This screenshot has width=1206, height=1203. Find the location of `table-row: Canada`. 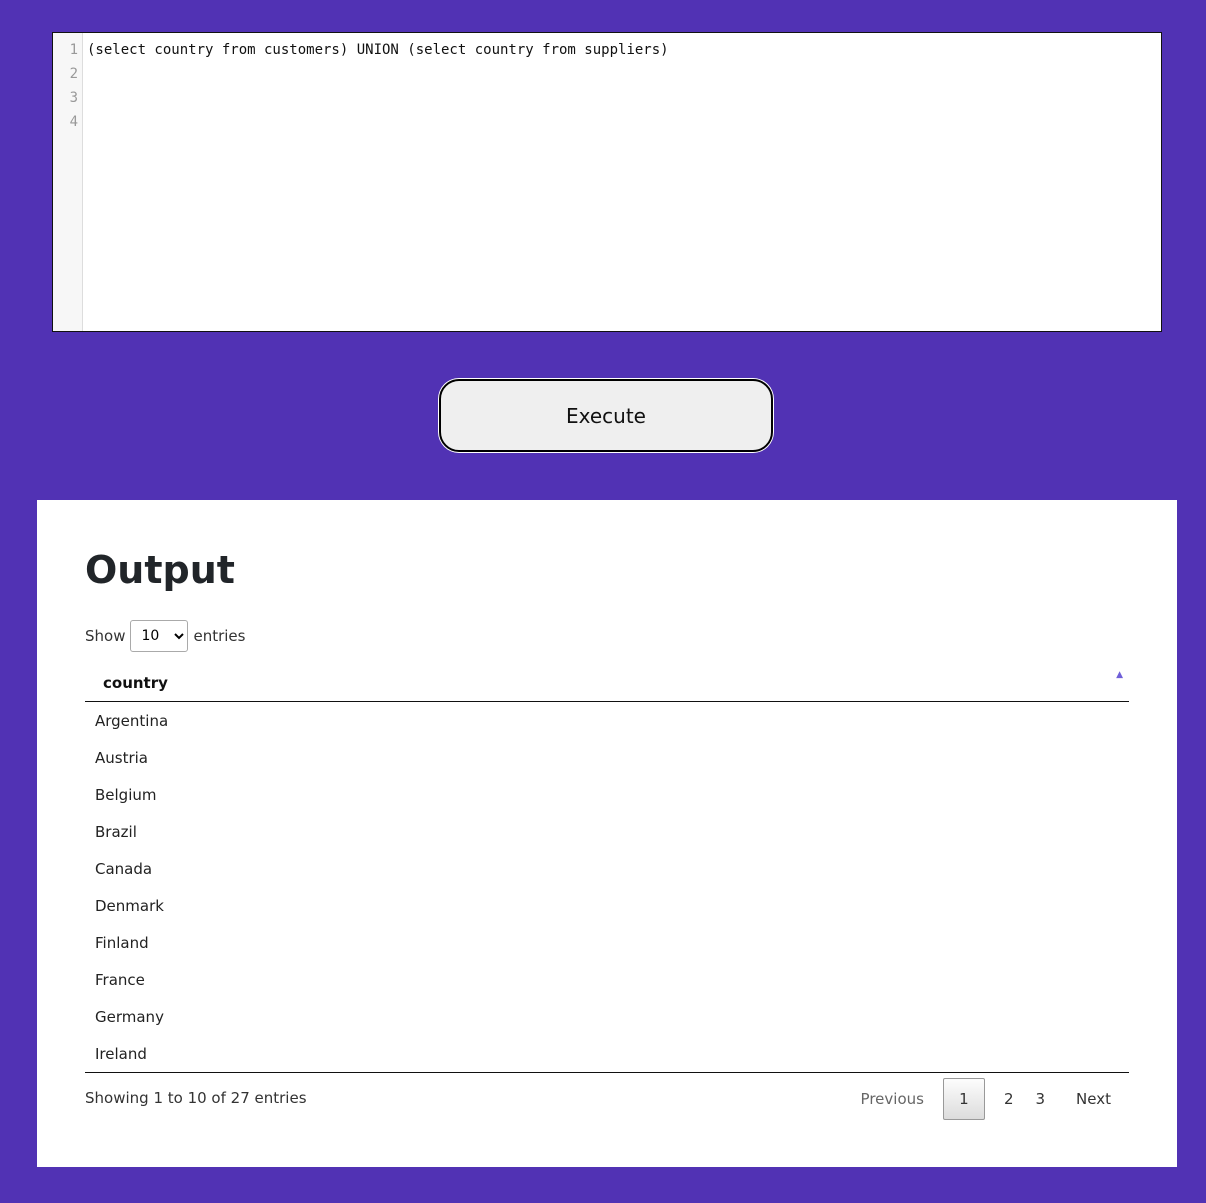

table-row: Canada is located at coordinates (124, 868).